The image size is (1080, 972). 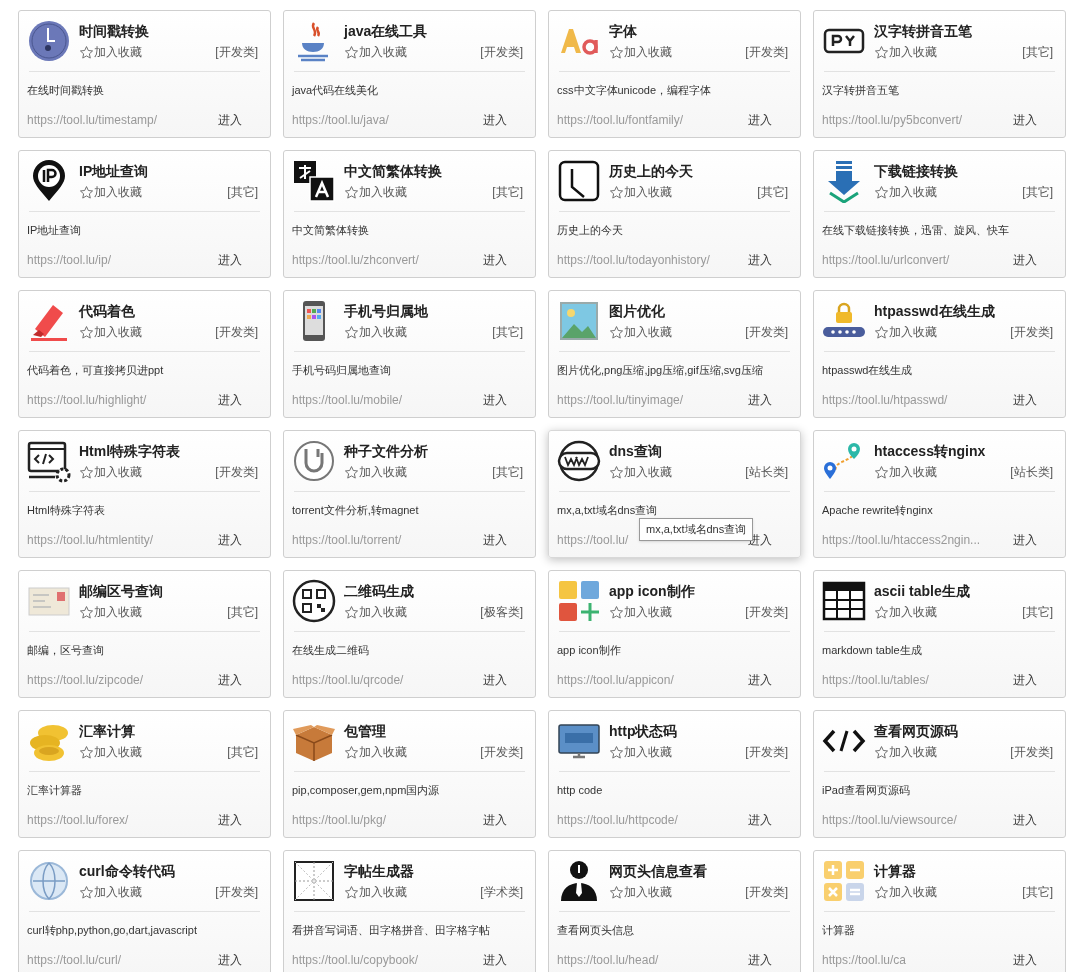 I want to click on tool-title: 邮编区号查询, so click(x=170, y=591).